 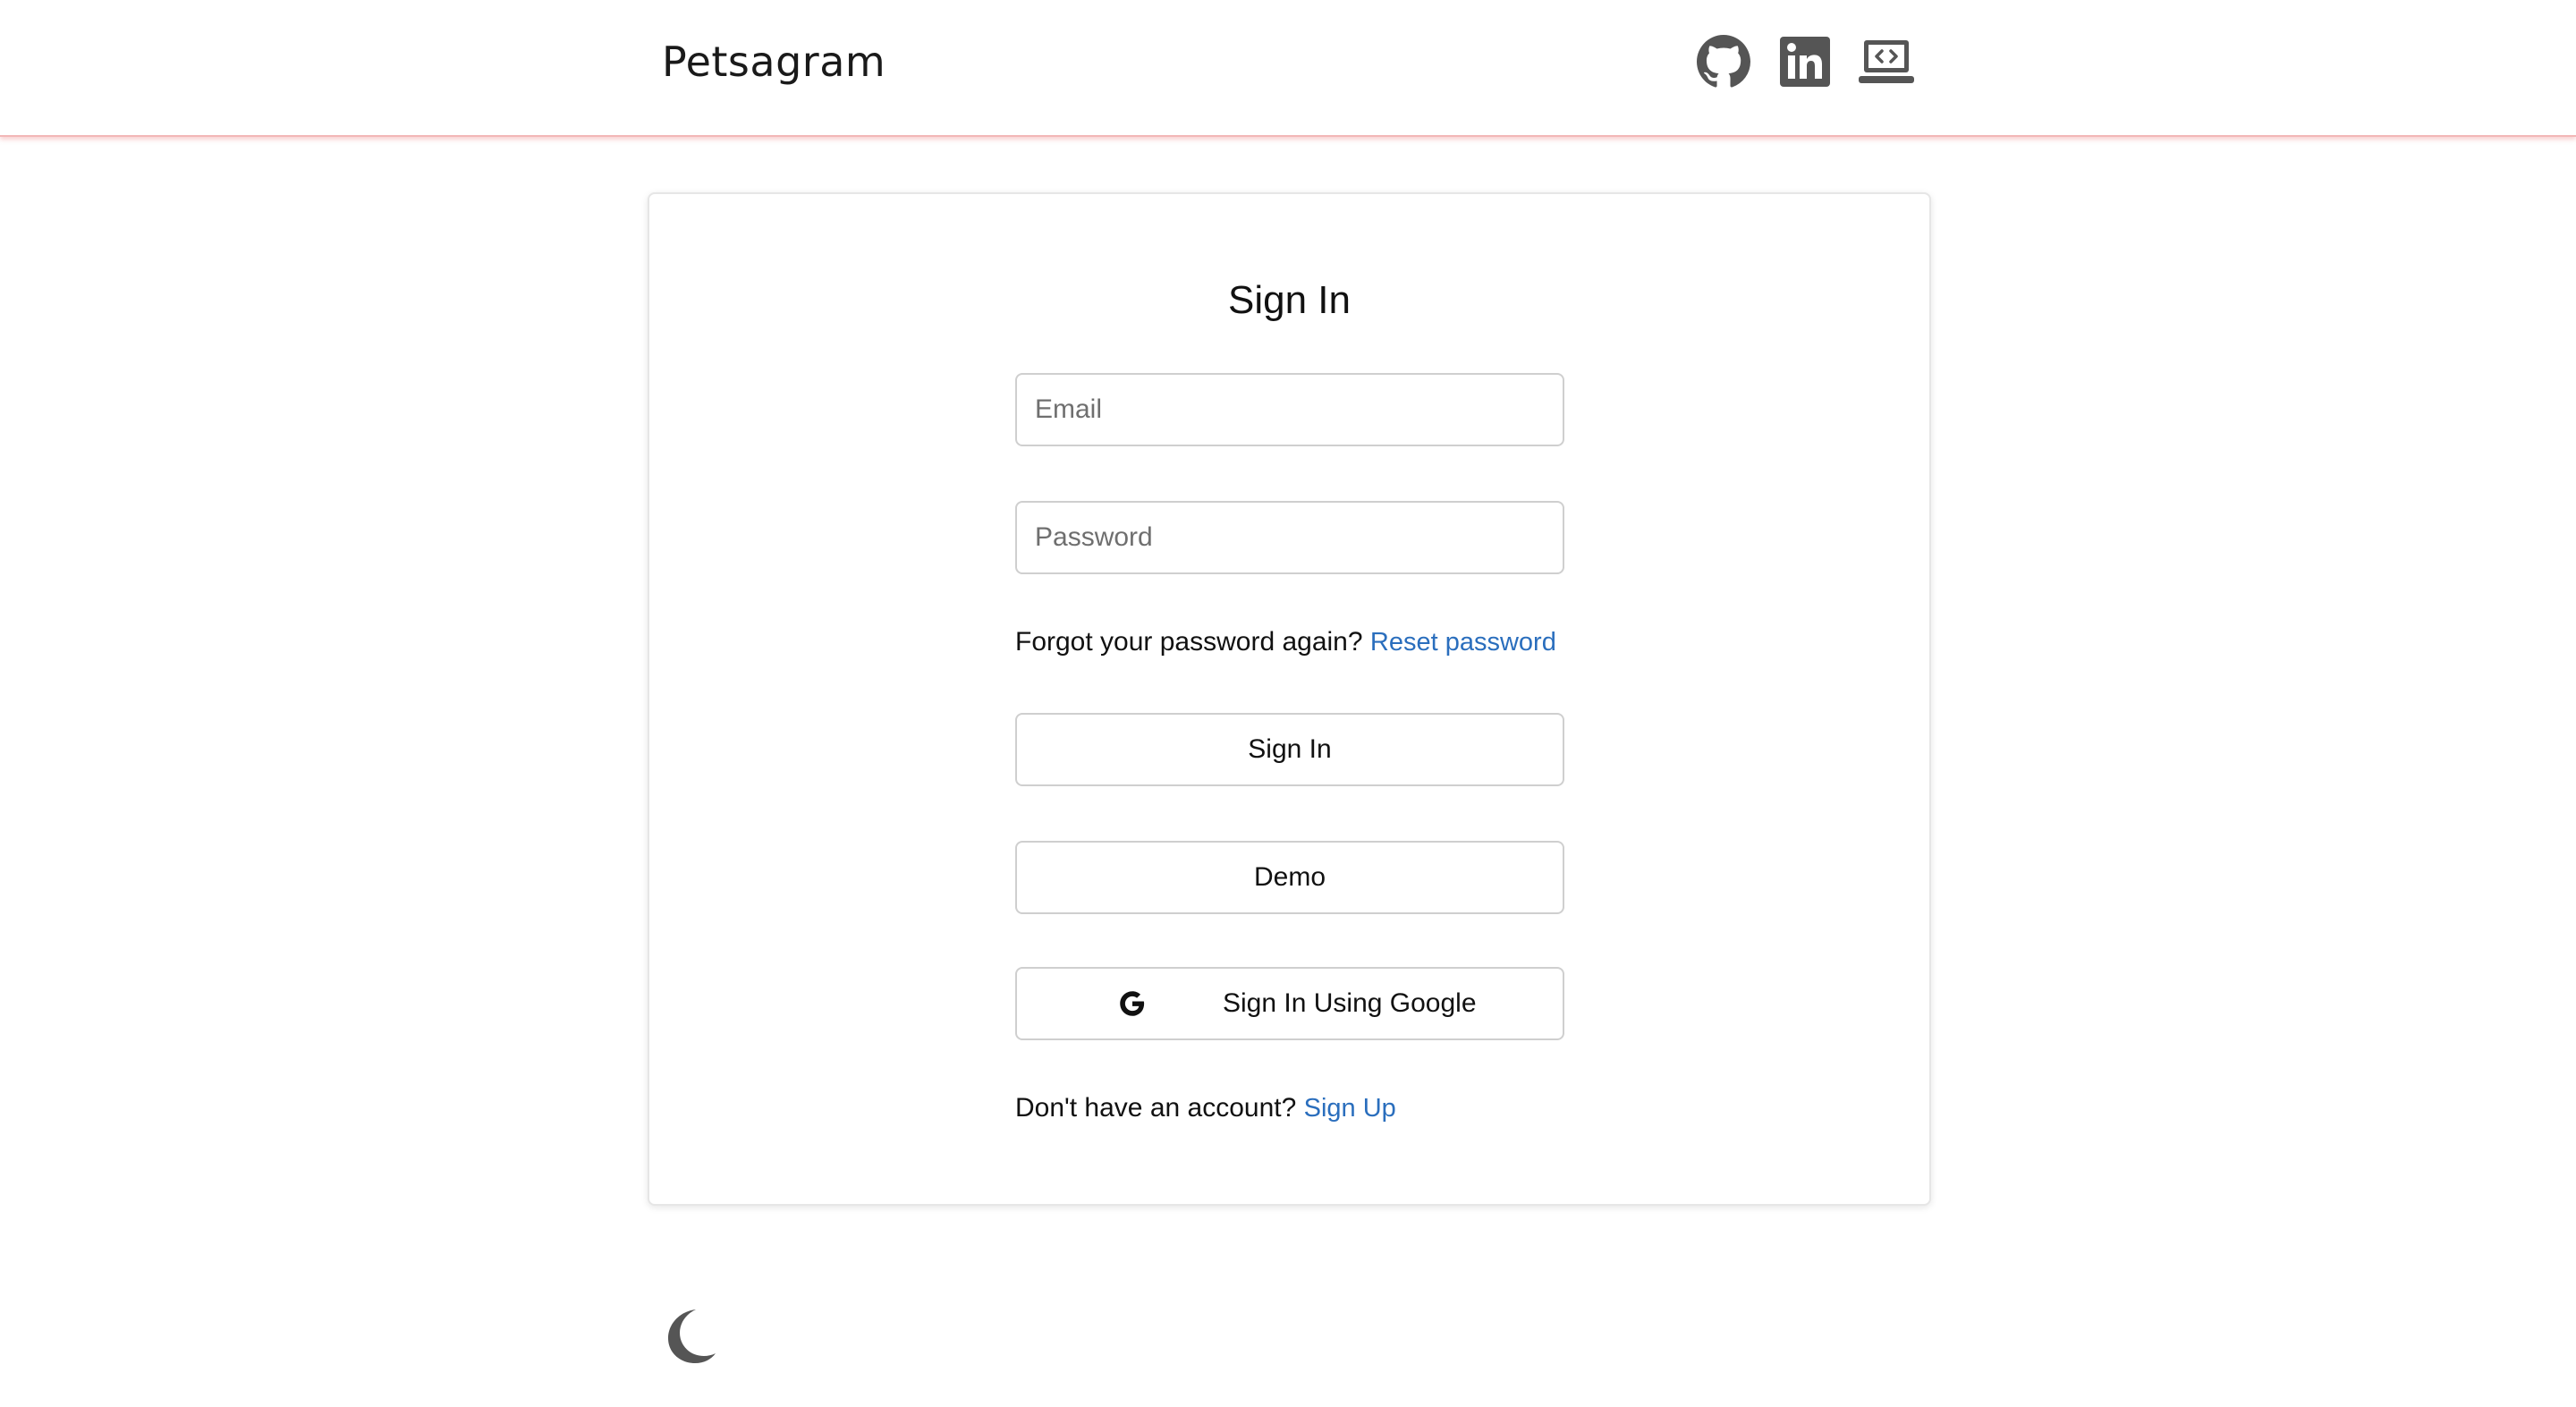 I want to click on email-field, so click(x=1289, y=409).